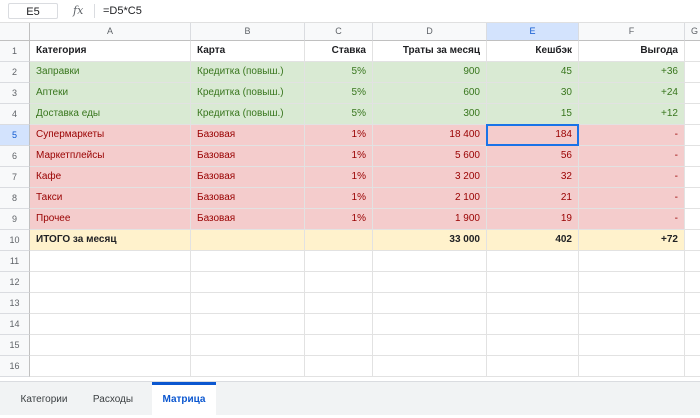 The height and width of the screenshot is (418, 700). Describe the element at coordinates (339, 135) in the screenshot. I see `cell-c5: 1%` at that location.